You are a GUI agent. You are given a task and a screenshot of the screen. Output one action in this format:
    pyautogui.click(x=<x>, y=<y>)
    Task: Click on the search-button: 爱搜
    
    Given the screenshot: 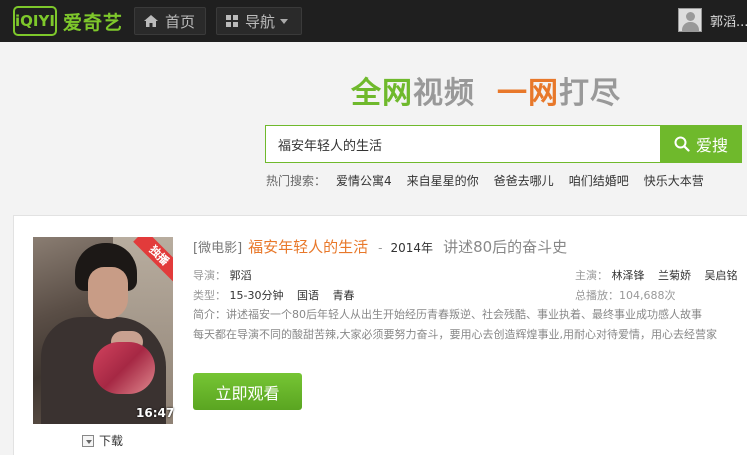 What is the action you would take?
    pyautogui.click(x=701, y=144)
    